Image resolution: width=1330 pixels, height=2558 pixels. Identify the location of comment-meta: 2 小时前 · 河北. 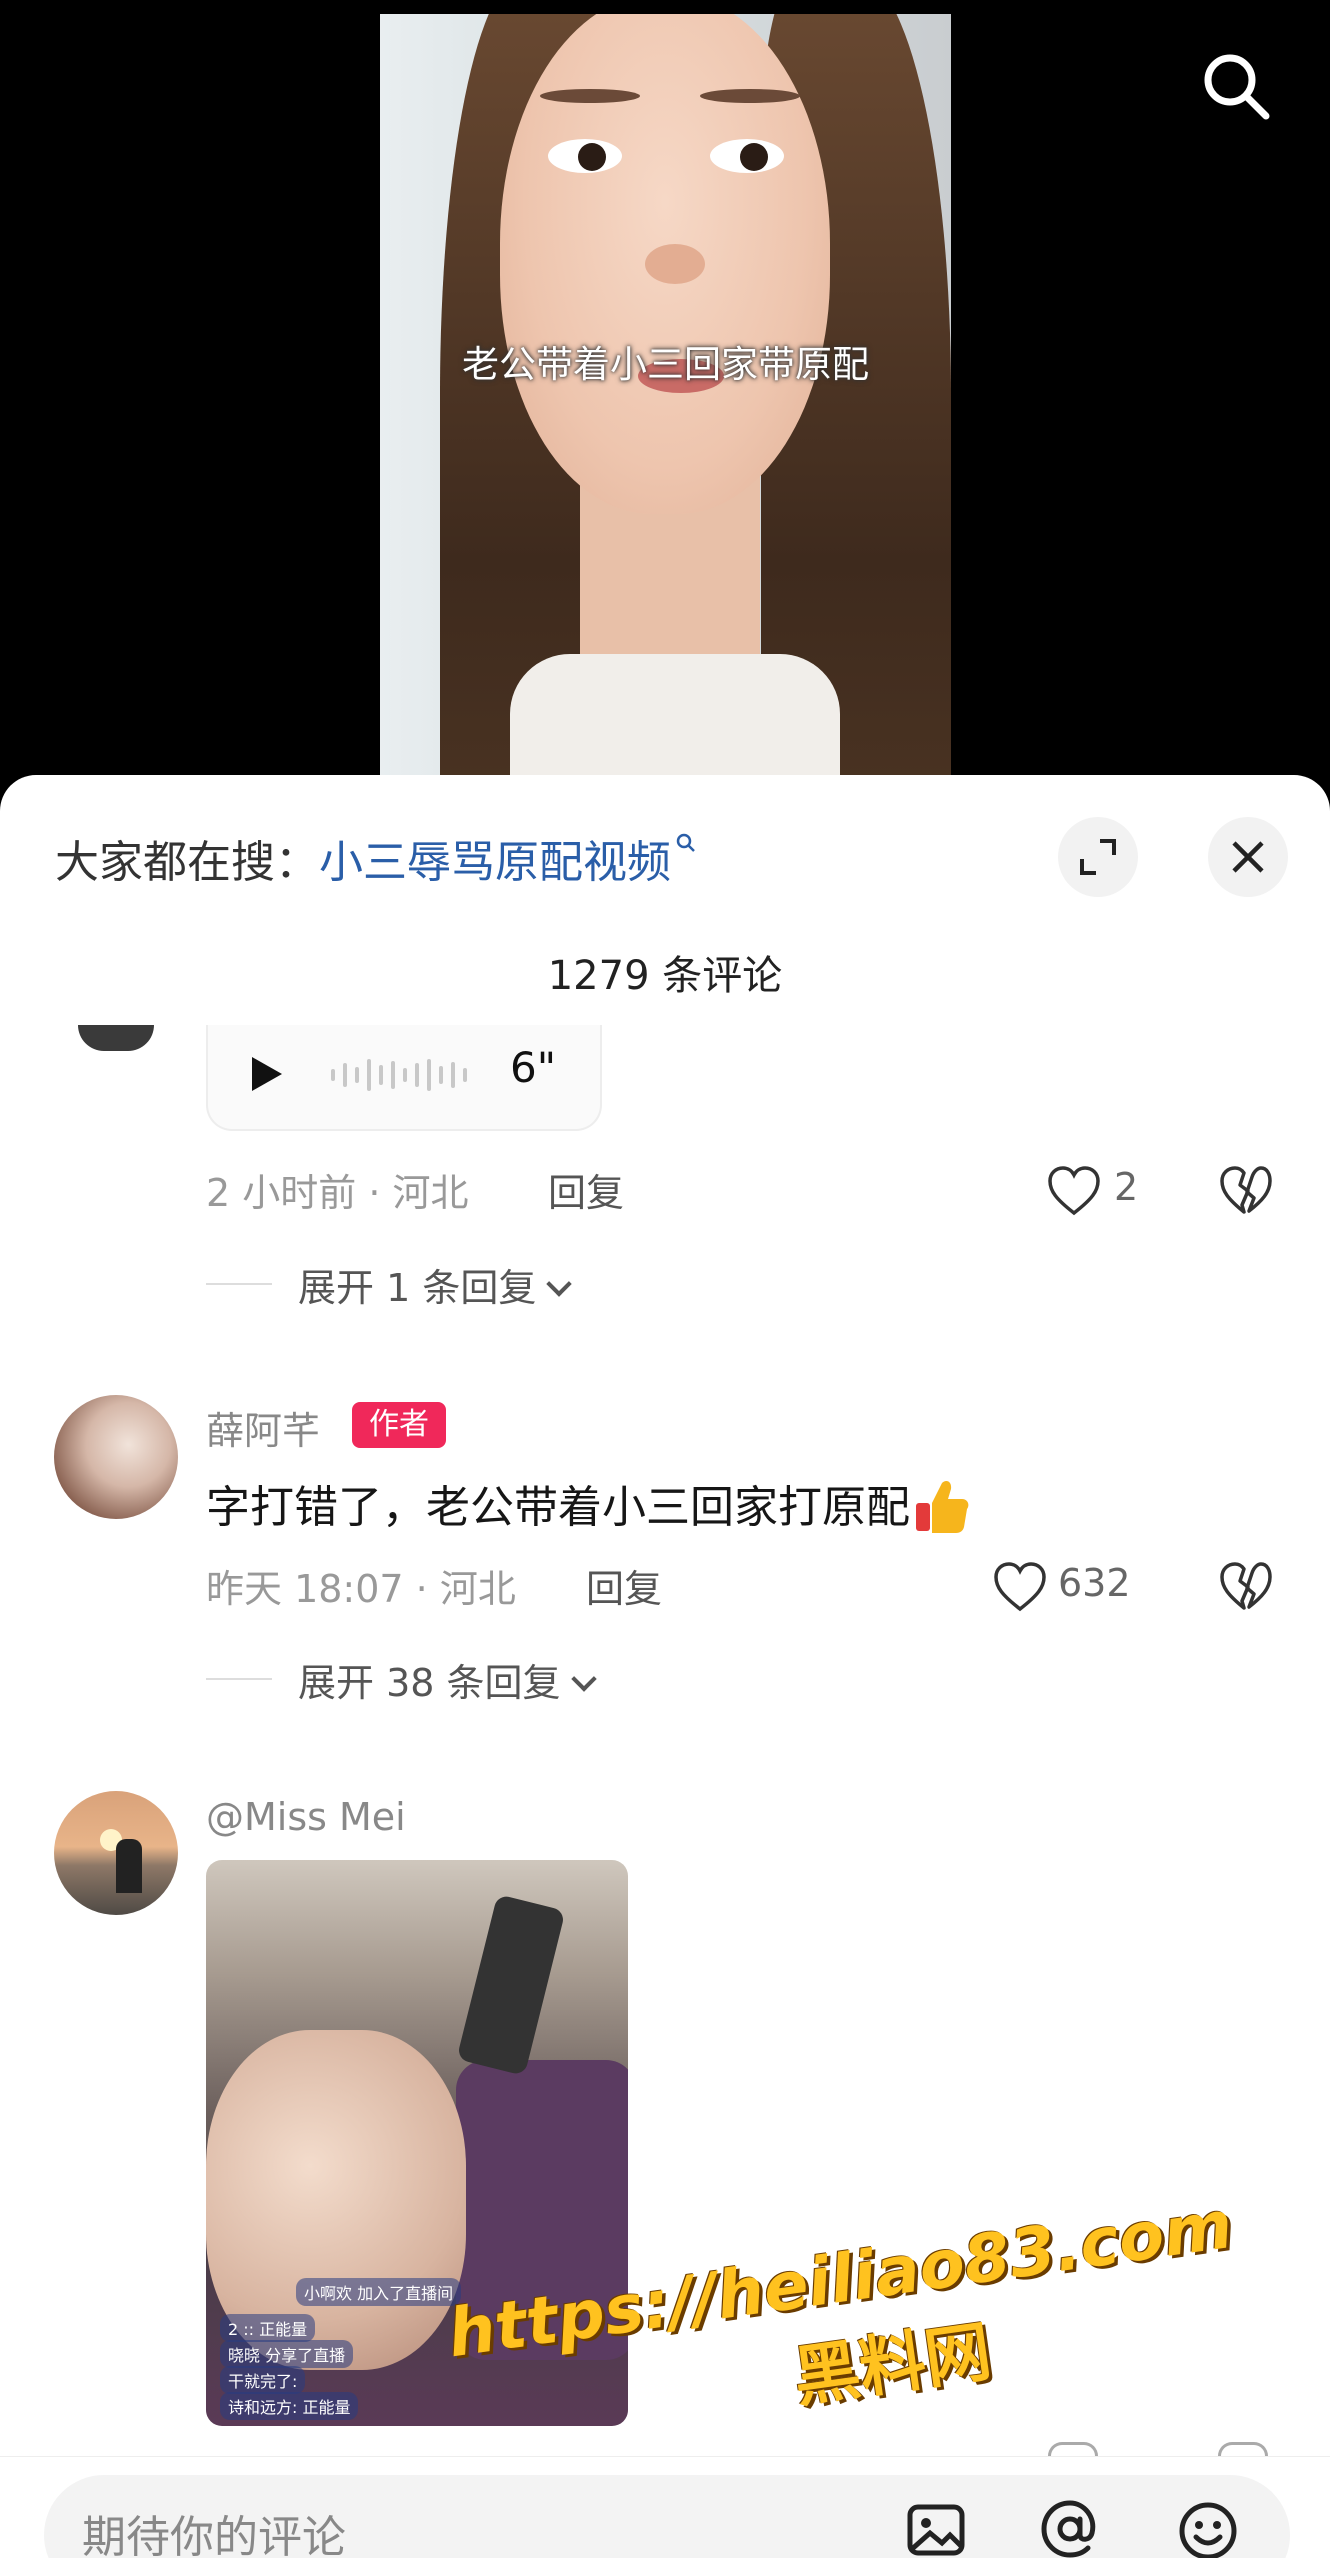
(337, 1193).